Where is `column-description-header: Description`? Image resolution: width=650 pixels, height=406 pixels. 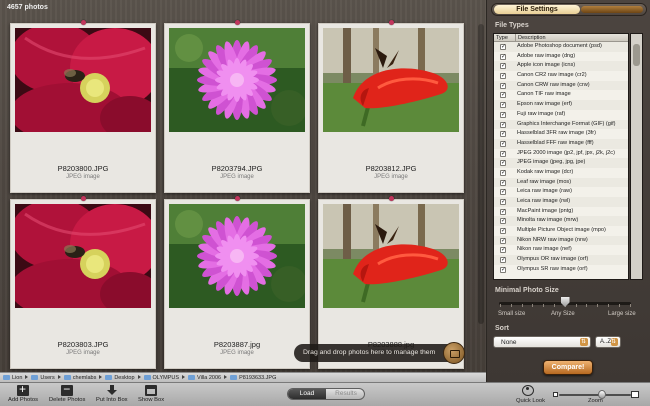 column-description-header: Description is located at coordinates (530, 38).